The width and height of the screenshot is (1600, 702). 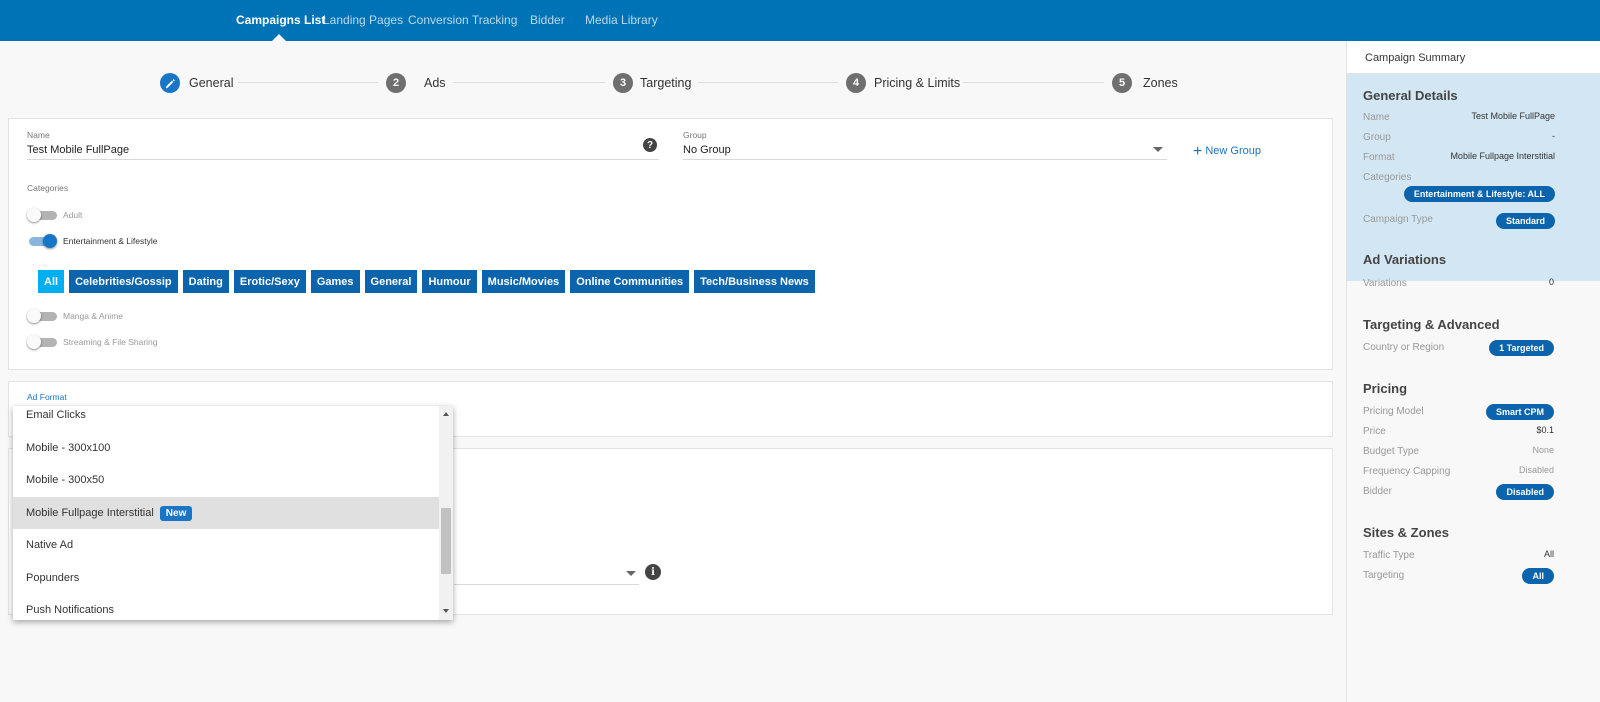 I want to click on summary-header: Campaign Summary, so click(x=1473, y=57).